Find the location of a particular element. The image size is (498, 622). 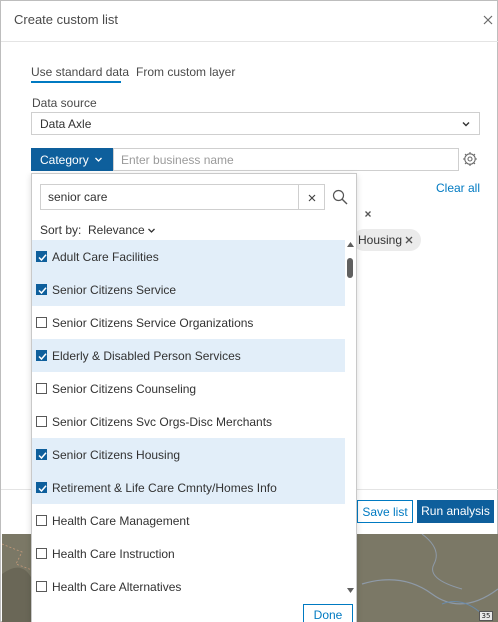

business-name-placeholder: Enter business name is located at coordinates (177, 160).